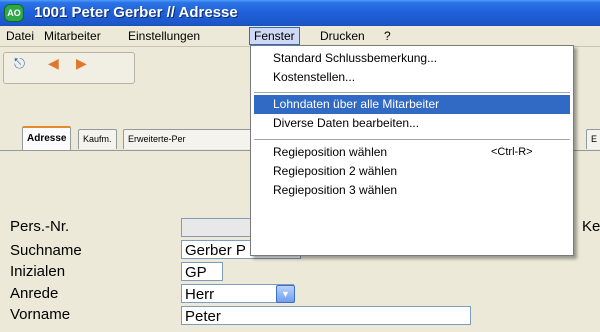 The height and width of the screenshot is (332, 600). Describe the element at coordinates (97, 139) in the screenshot. I see `tab-kaufm: Kaufm.` at that location.